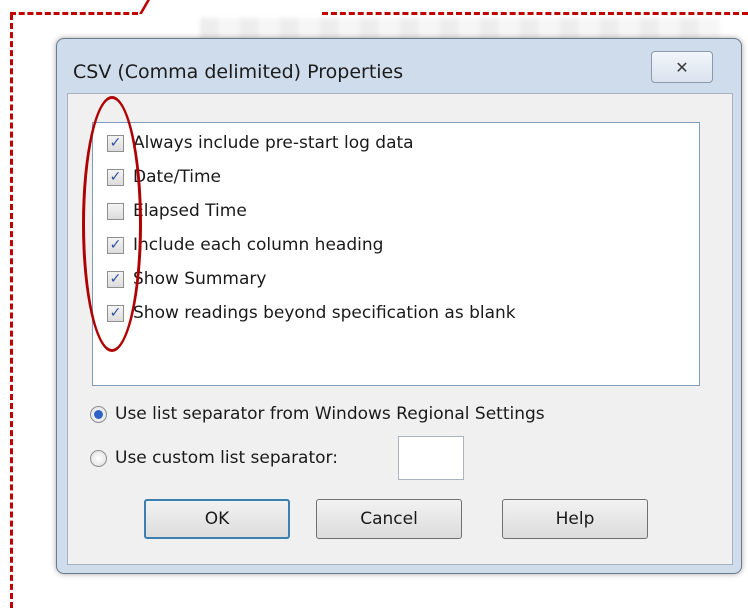 This screenshot has width=748, height=608. What do you see at coordinates (535, 13) in the screenshot?
I see `annotation-frame-top-right` at bounding box center [535, 13].